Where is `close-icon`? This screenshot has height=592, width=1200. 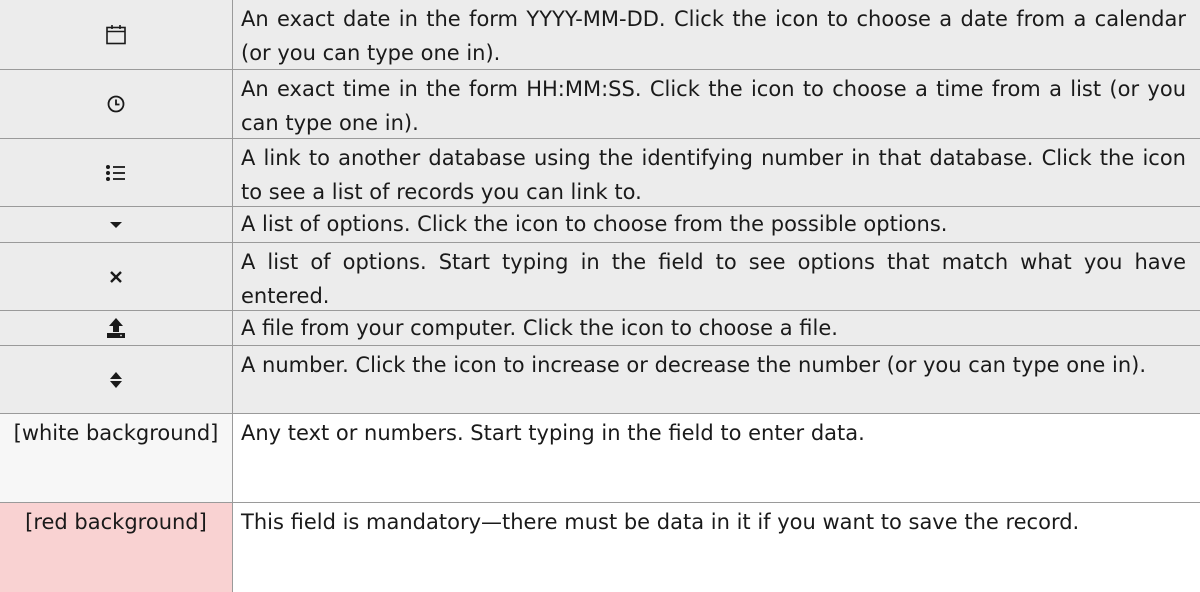
close-icon is located at coordinates (116, 277).